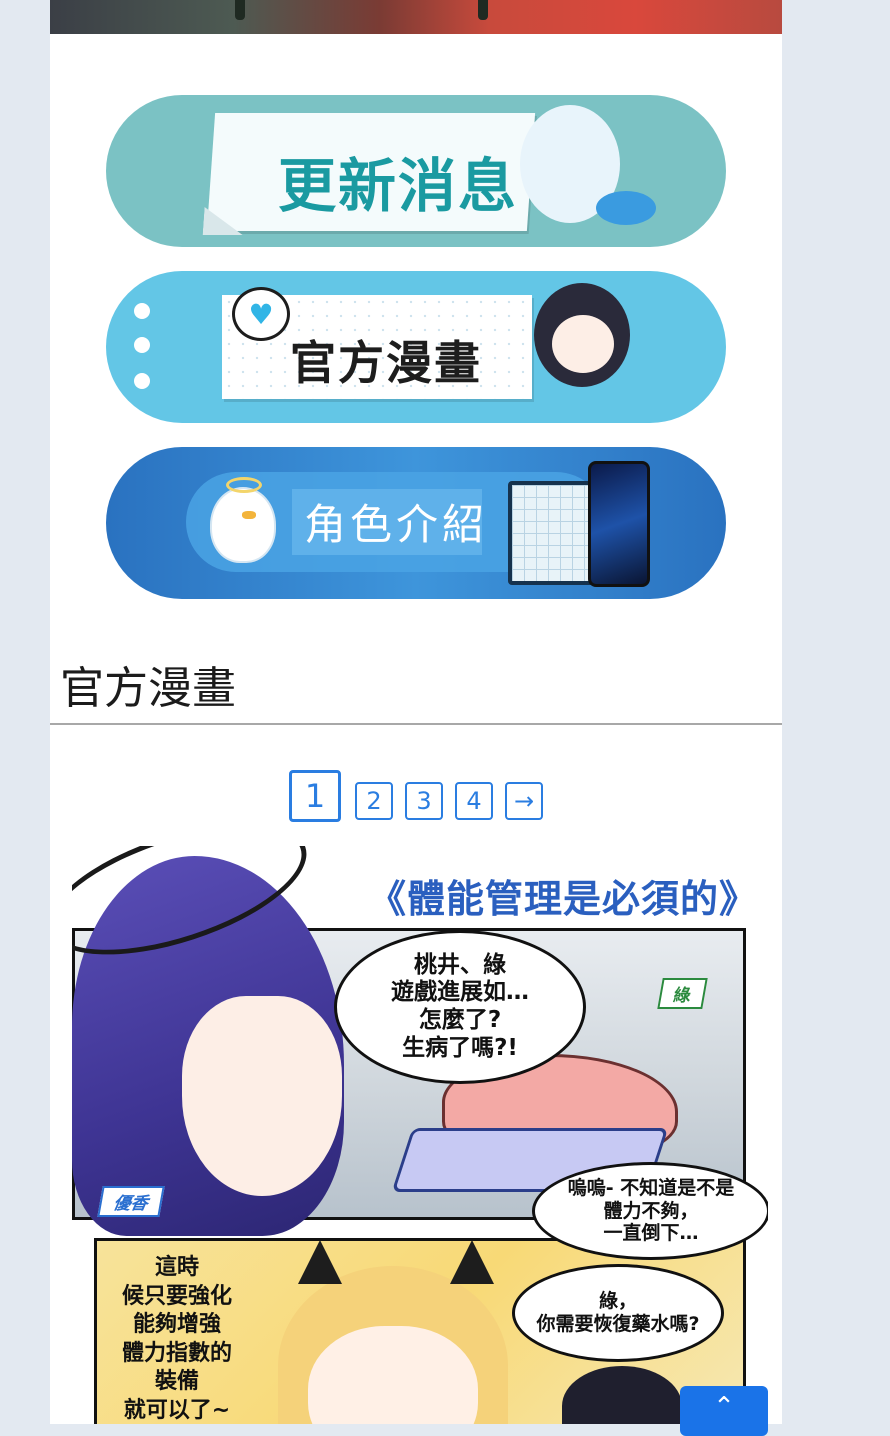  I want to click on speech-bubble: 桃井、綠 遊戲進展如… 怎麼了? 生病了嗎?!, so click(460, 1007).